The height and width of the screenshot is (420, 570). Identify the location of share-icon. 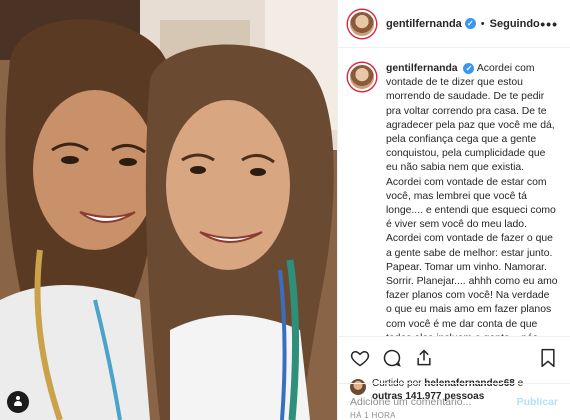
(424, 358).